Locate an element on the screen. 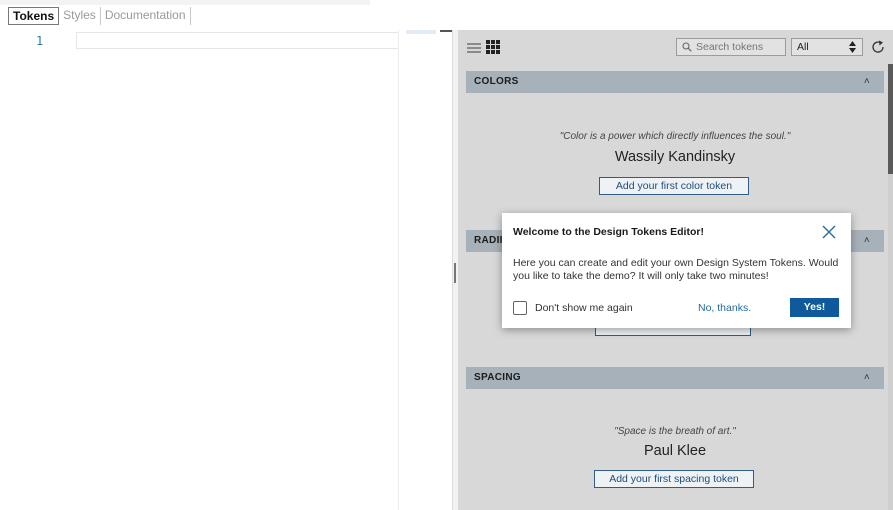  panel-scrollbar is located at coordinates (890, 287).